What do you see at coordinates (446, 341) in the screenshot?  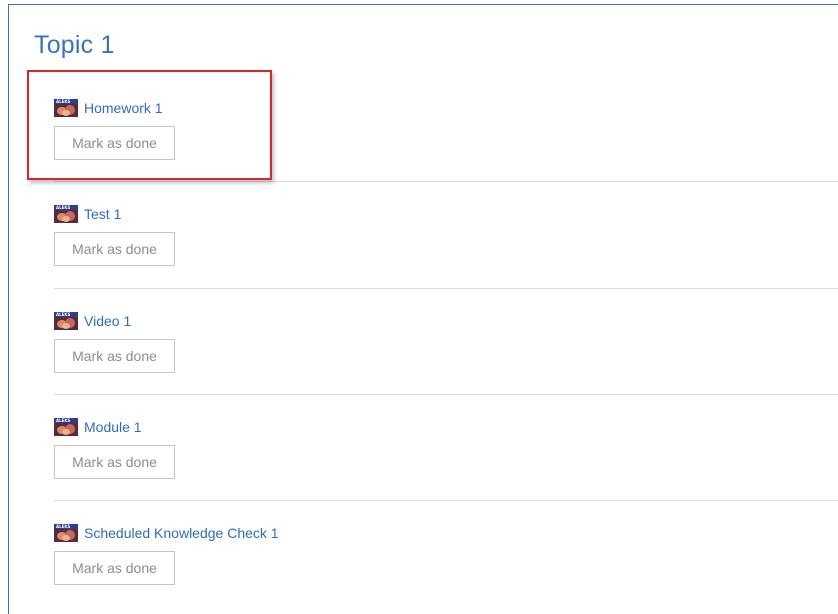 I see `activity-item: ALEKS Video 1 Mark as done` at bounding box center [446, 341].